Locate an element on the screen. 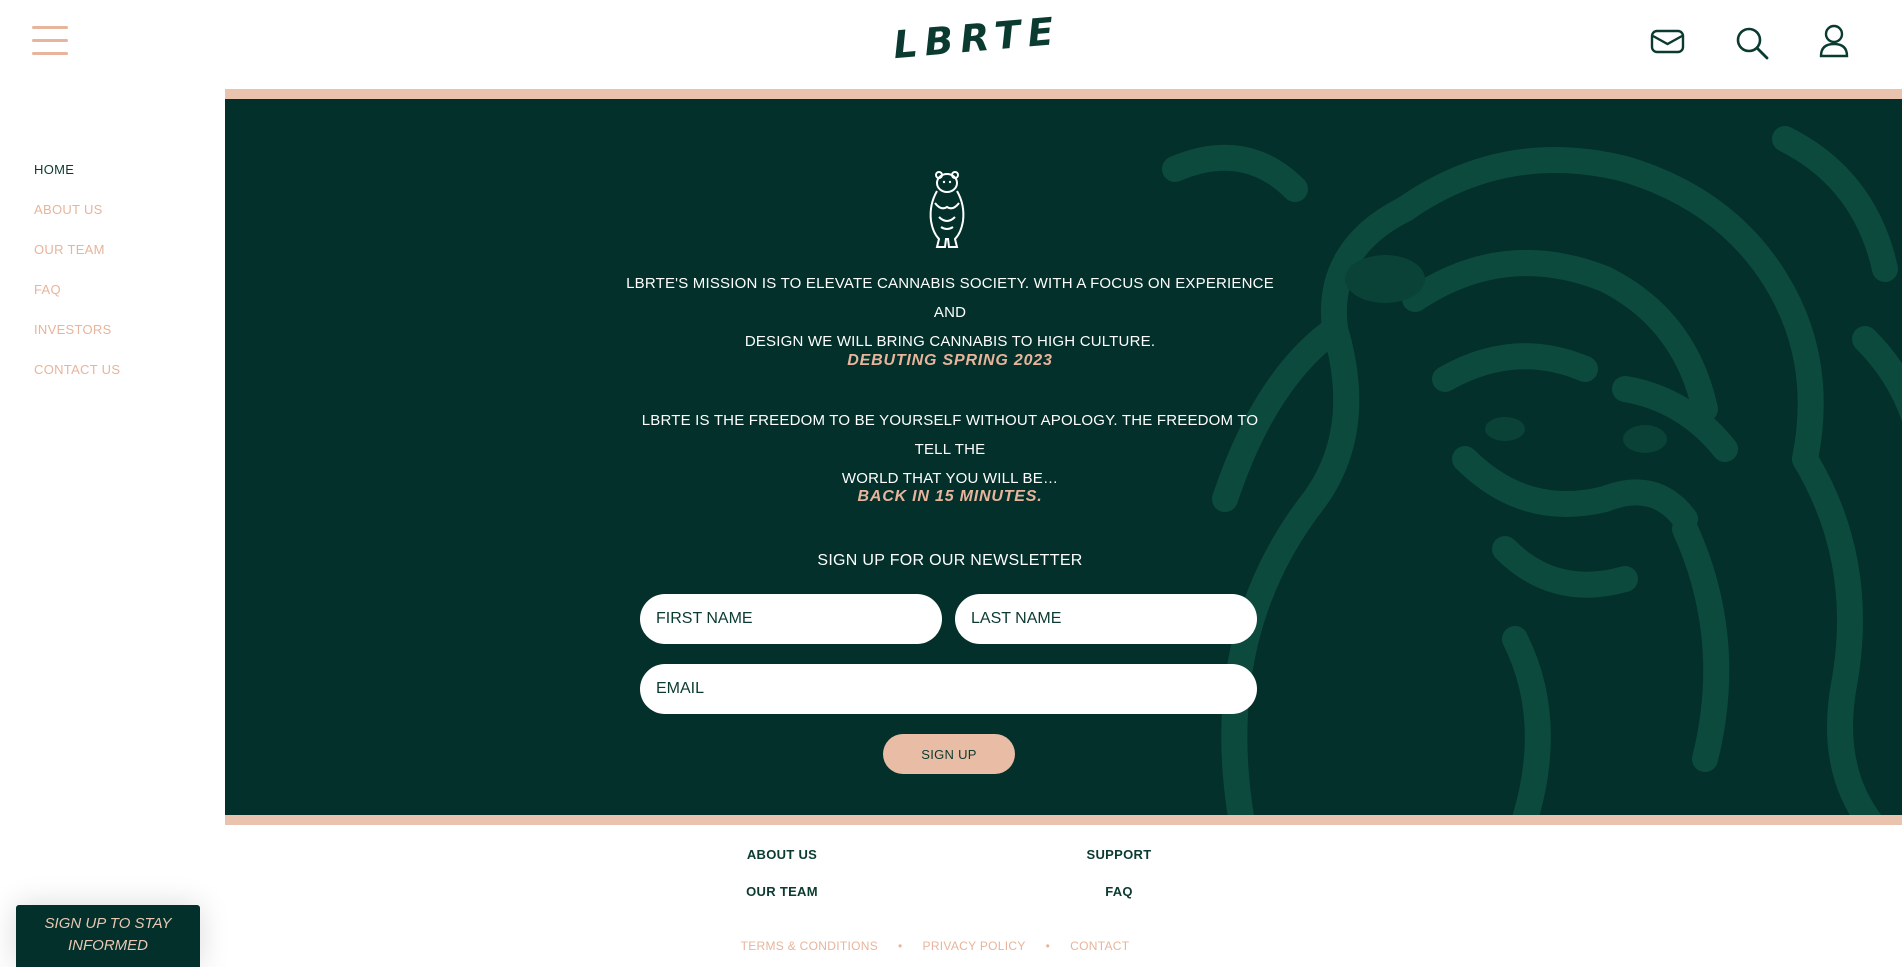  footer-link-our-team: OUR TEAM is located at coordinates (782, 891).